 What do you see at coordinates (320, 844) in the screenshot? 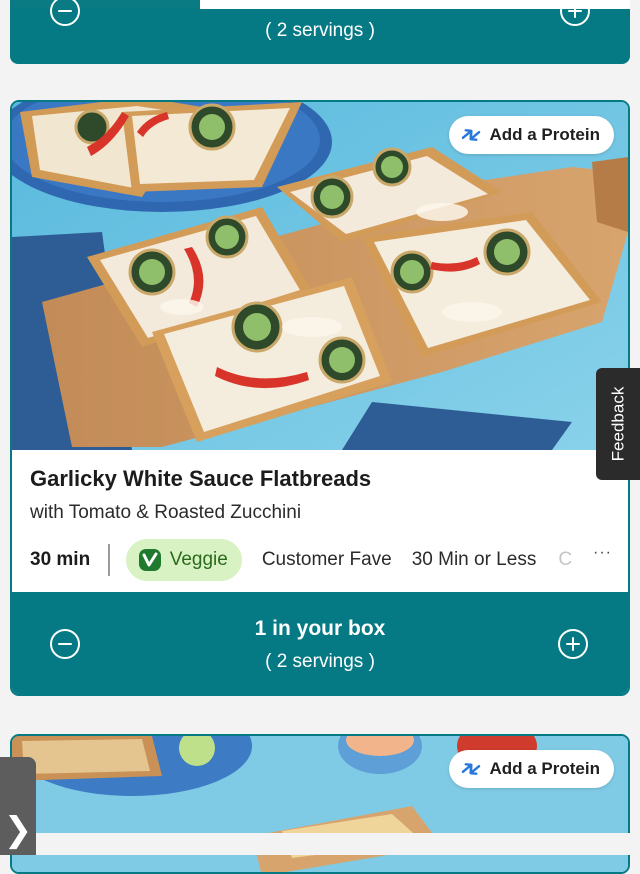
I see `bottom-strip` at bounding box center [320, 844].